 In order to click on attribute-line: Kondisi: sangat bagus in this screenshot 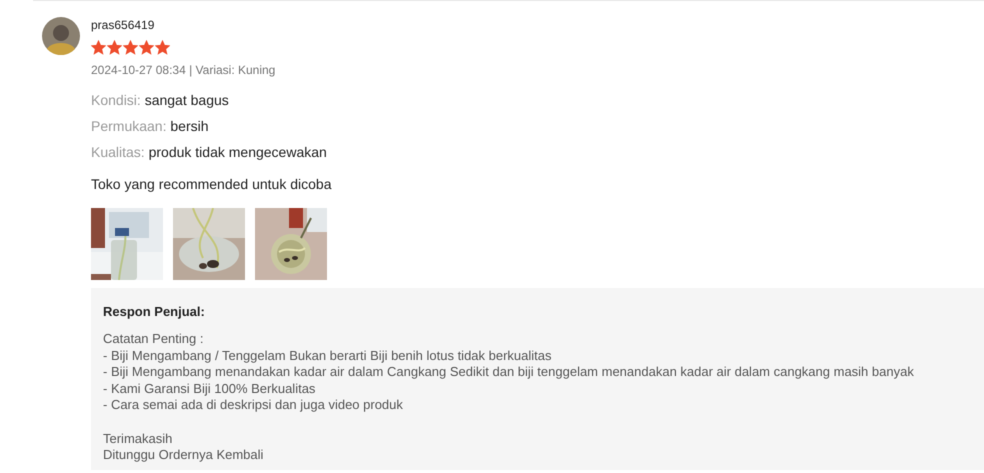, I will do `click(160, 100)`.